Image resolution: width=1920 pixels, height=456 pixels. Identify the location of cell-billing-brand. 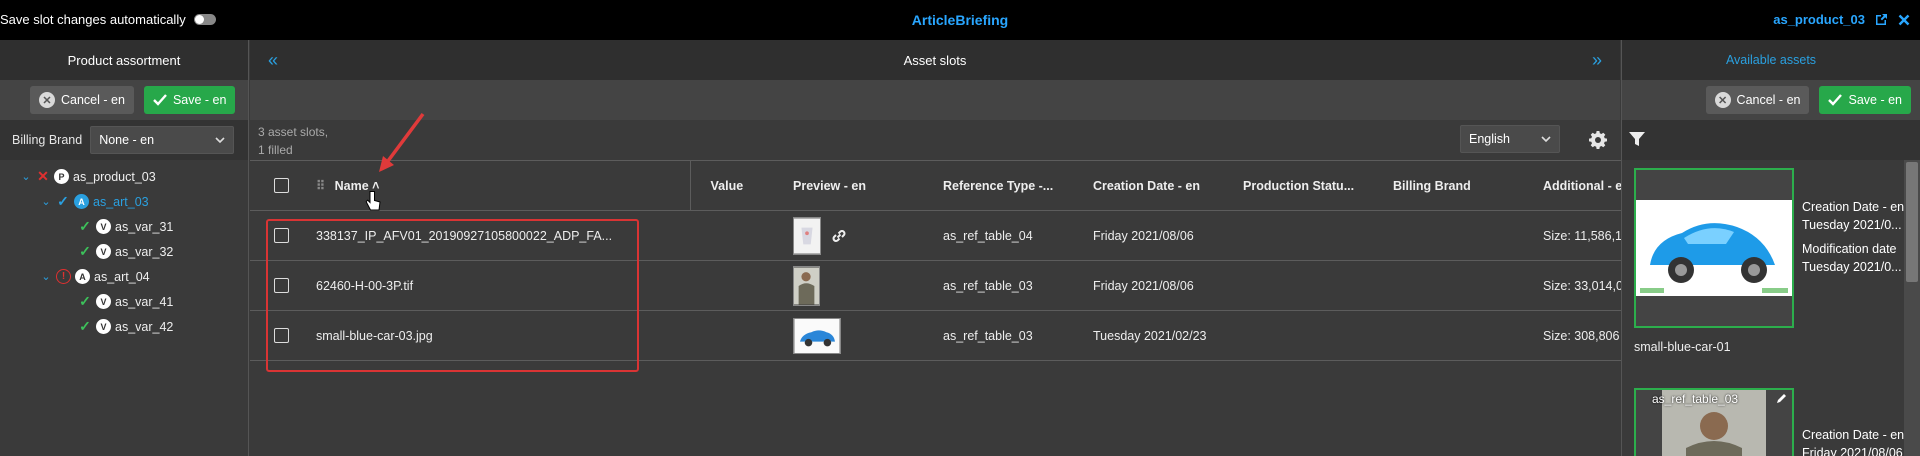
(1460, 285).